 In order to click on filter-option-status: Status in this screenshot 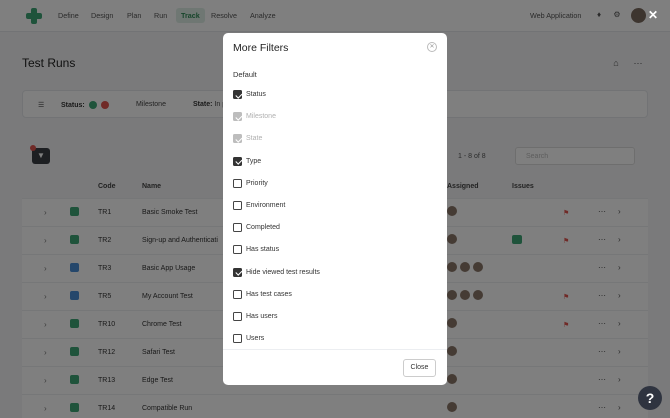, I will do `click(333, 95)`.